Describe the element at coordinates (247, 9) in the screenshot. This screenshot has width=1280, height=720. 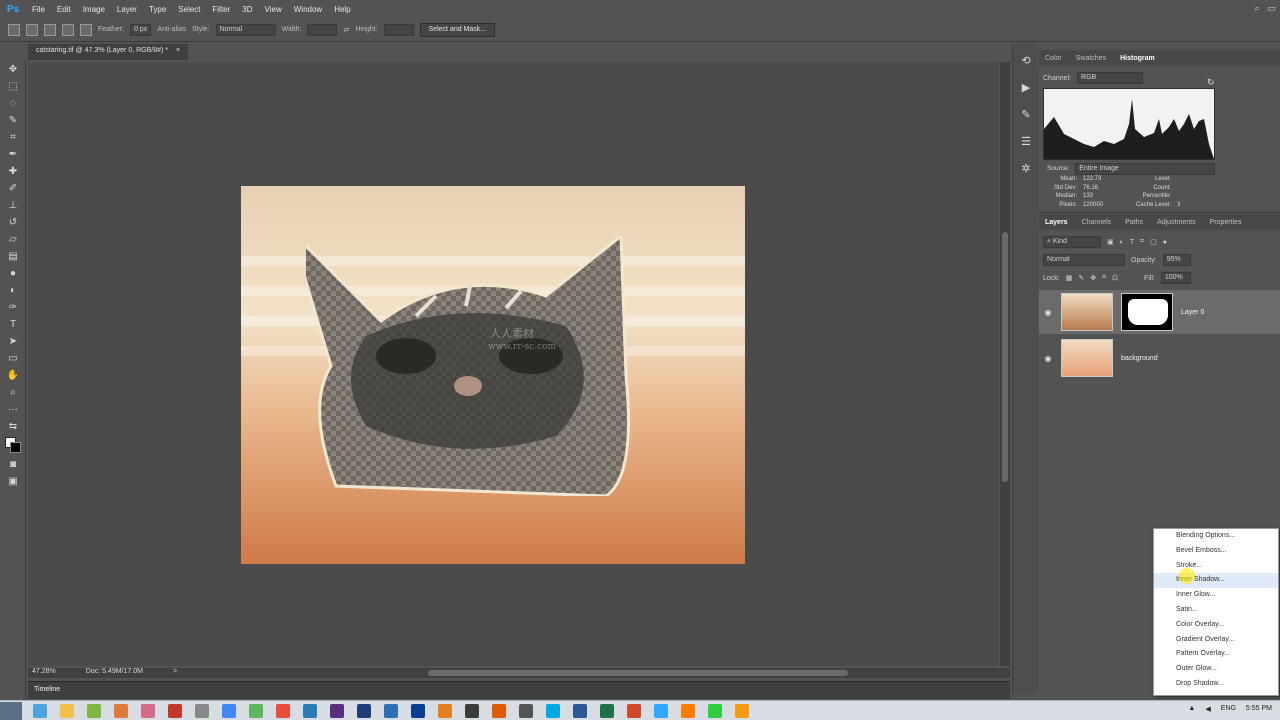
I see `menu-3d: 3D` at that location.